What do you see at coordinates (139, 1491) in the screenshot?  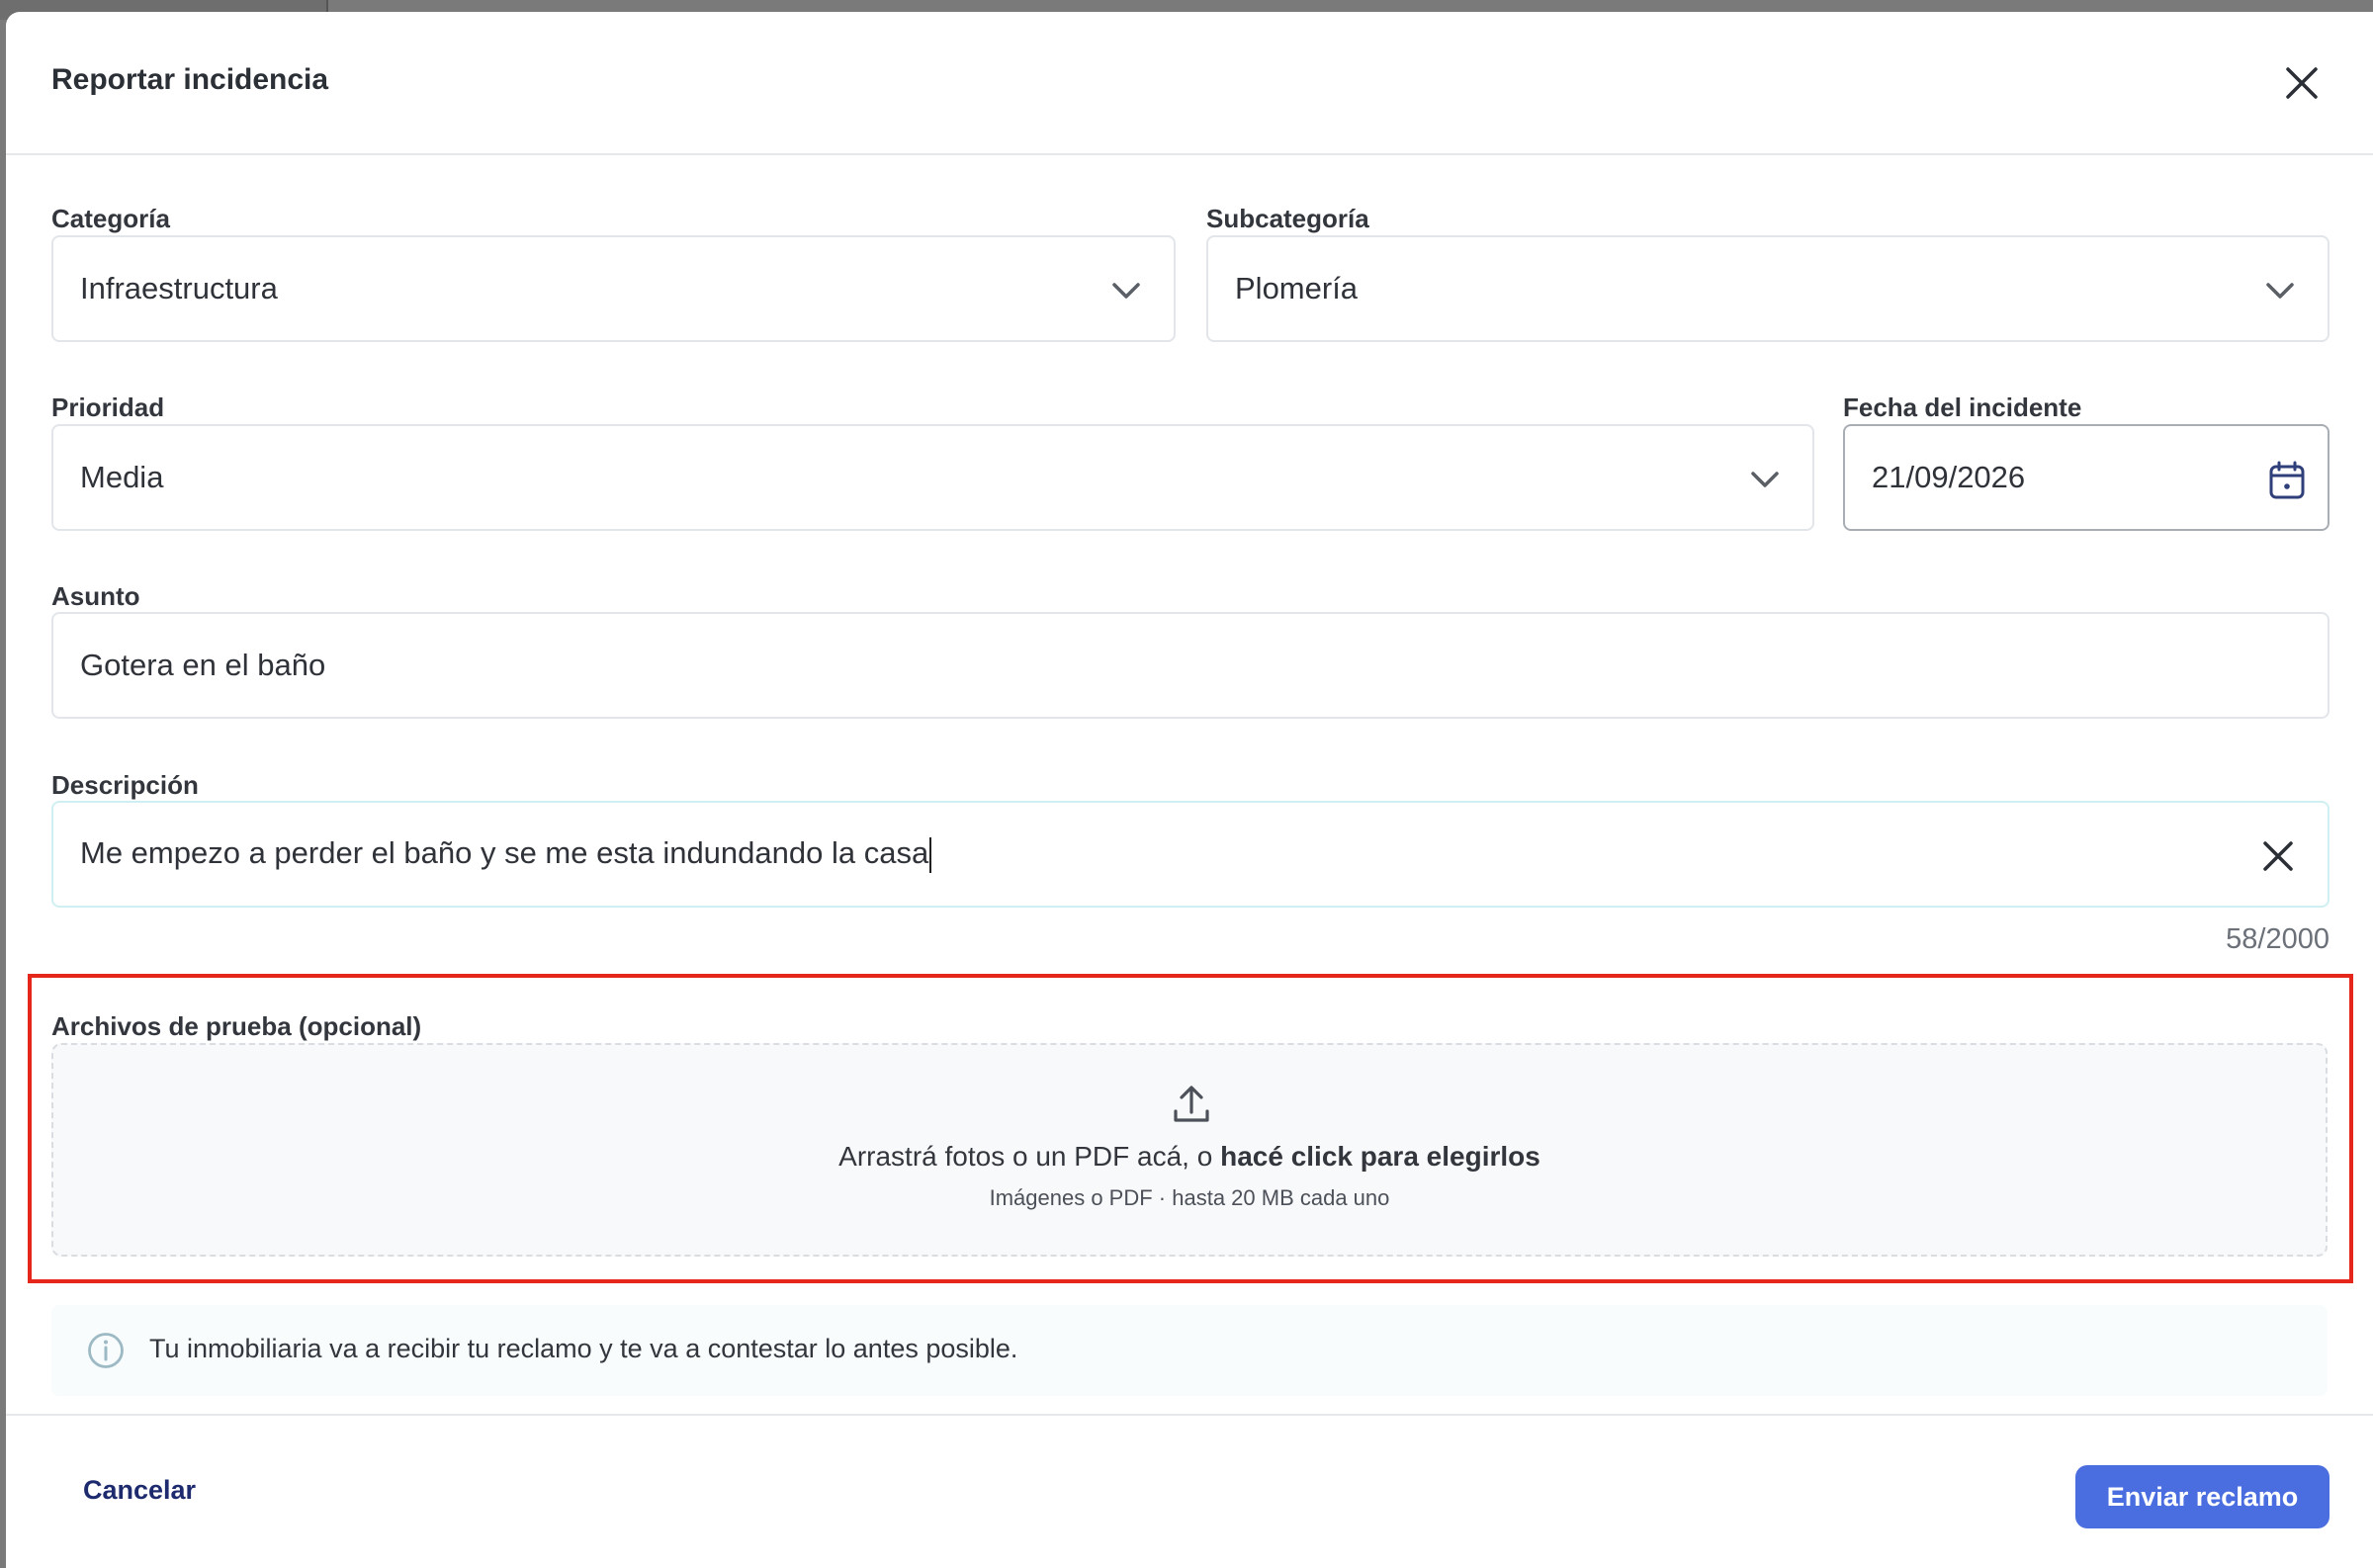 I see `cancel-button: Cancelar` at bounding box center [139, 1491].